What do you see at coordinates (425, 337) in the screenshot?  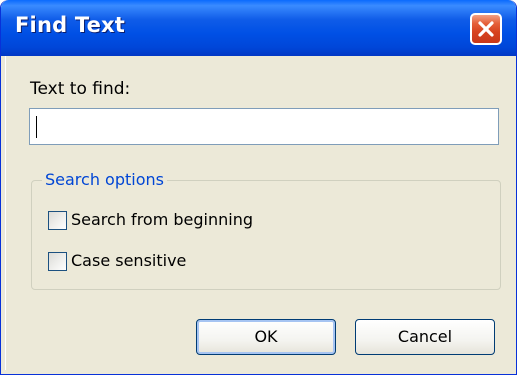 I see `cancel-button: Cancel` at bounding box center [425, 337].